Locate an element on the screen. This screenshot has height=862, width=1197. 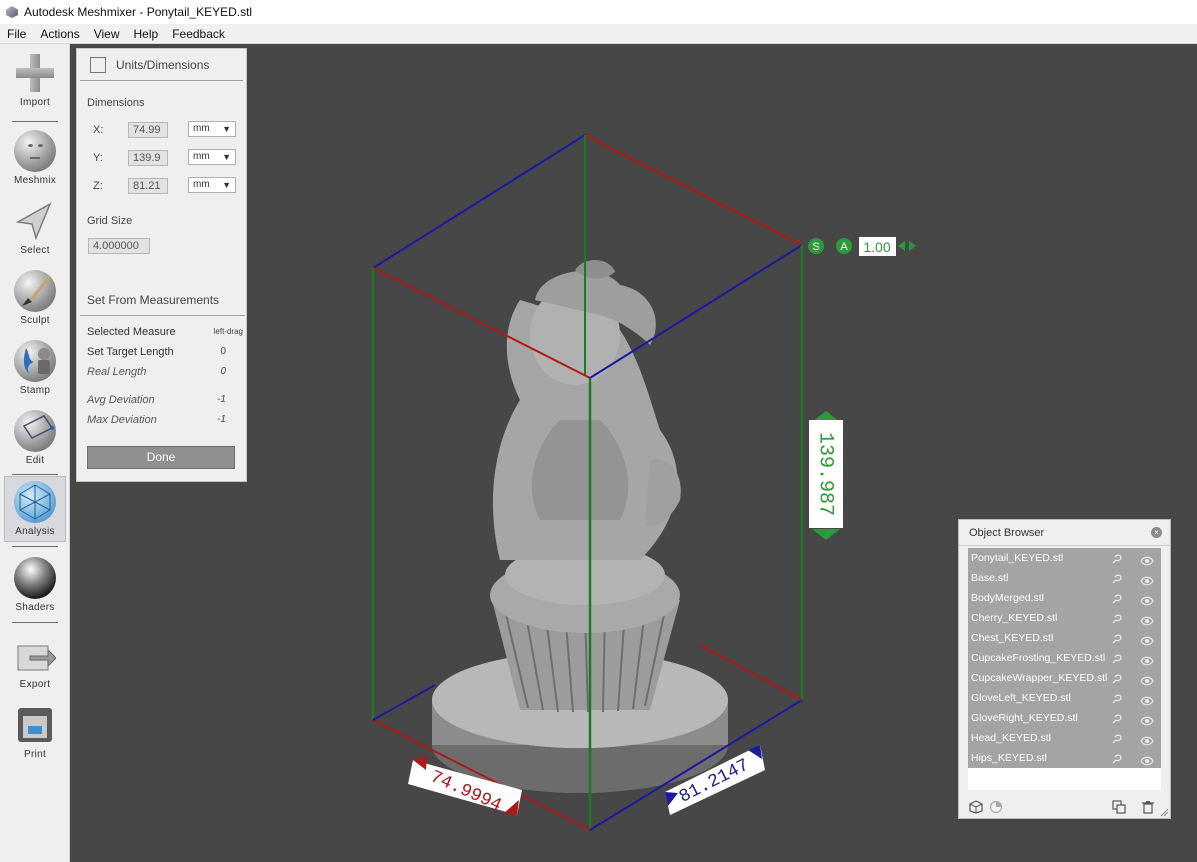
meshmixer-logo-icon is located at coordinates (12, 12).